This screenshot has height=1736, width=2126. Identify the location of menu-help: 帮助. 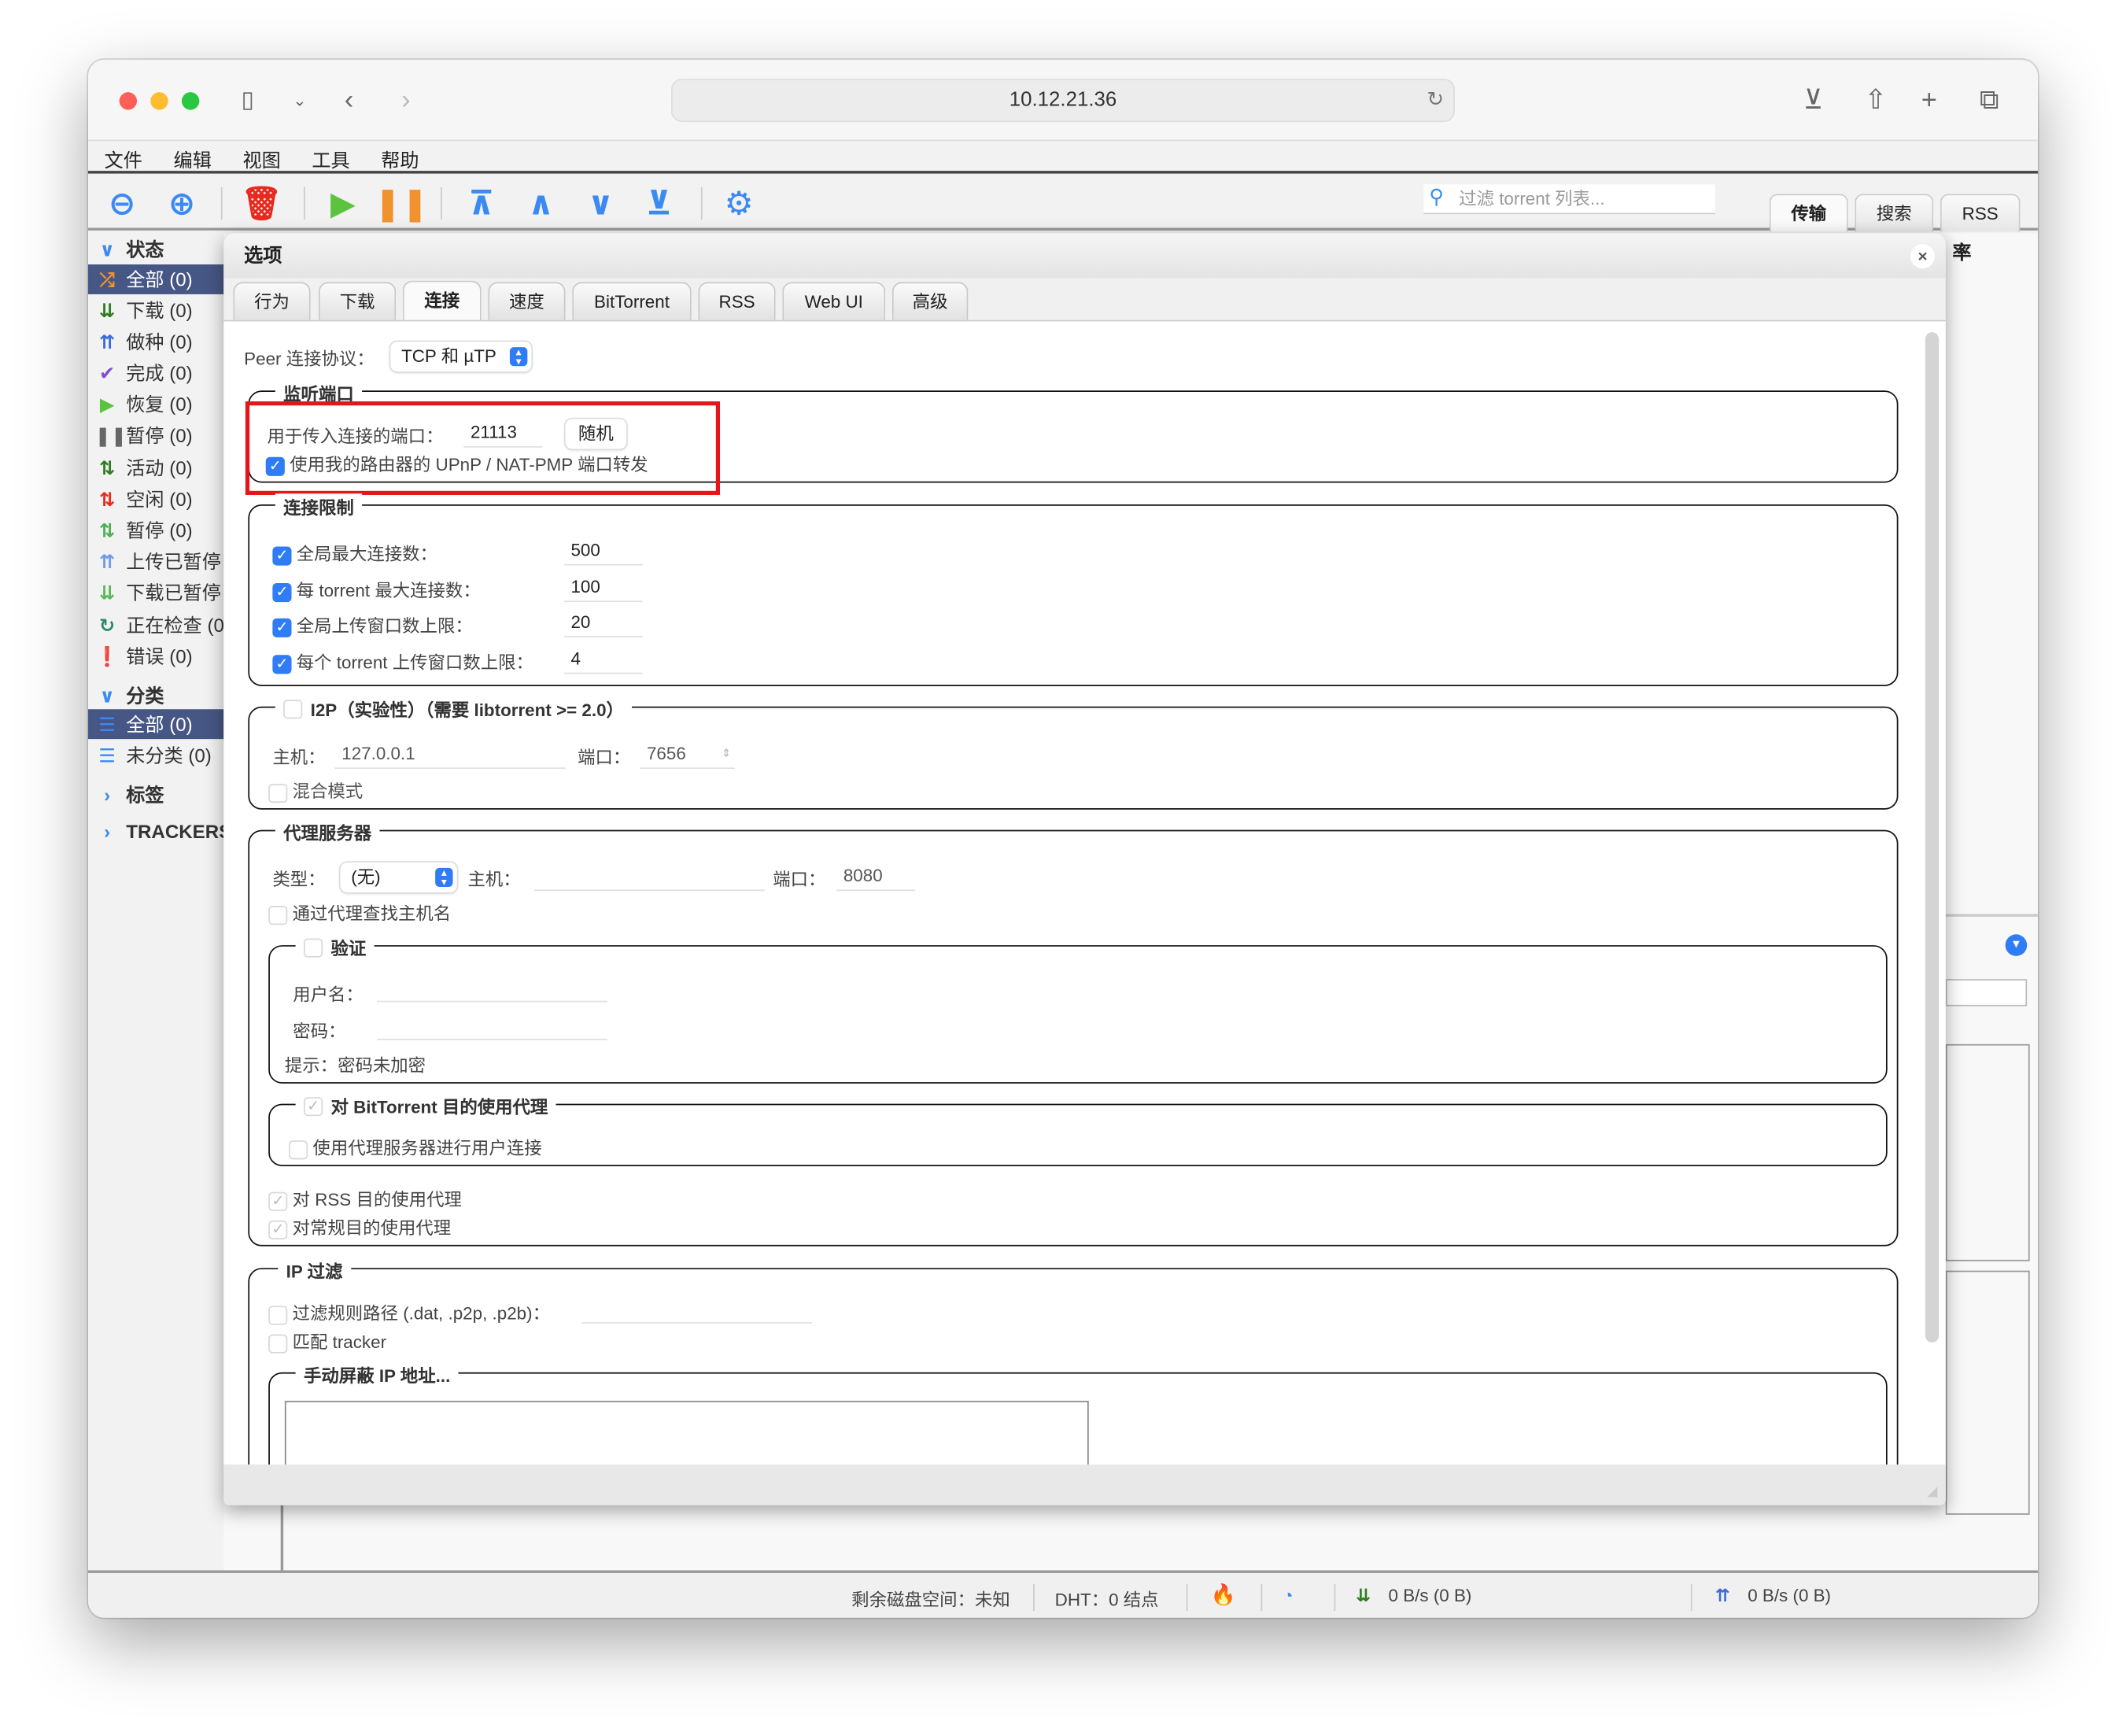
(400, 159).